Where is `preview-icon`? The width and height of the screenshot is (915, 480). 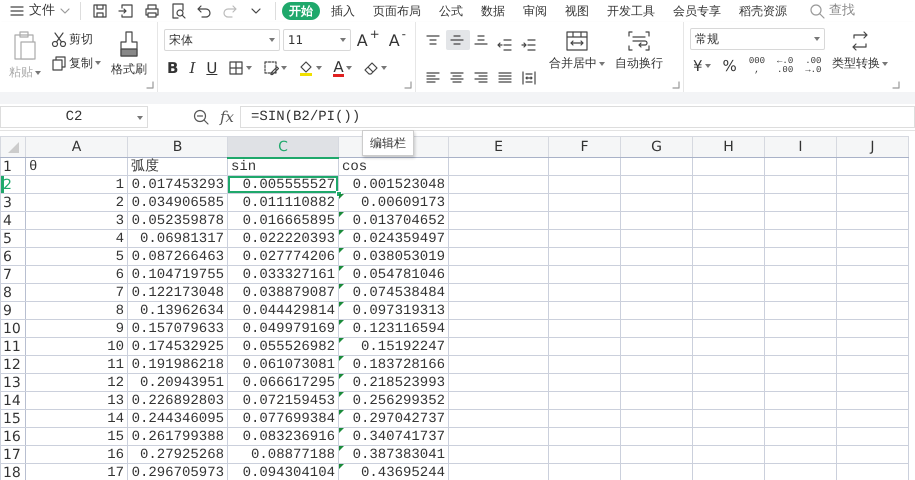 preview-icon is located at coordinates (178, 11).